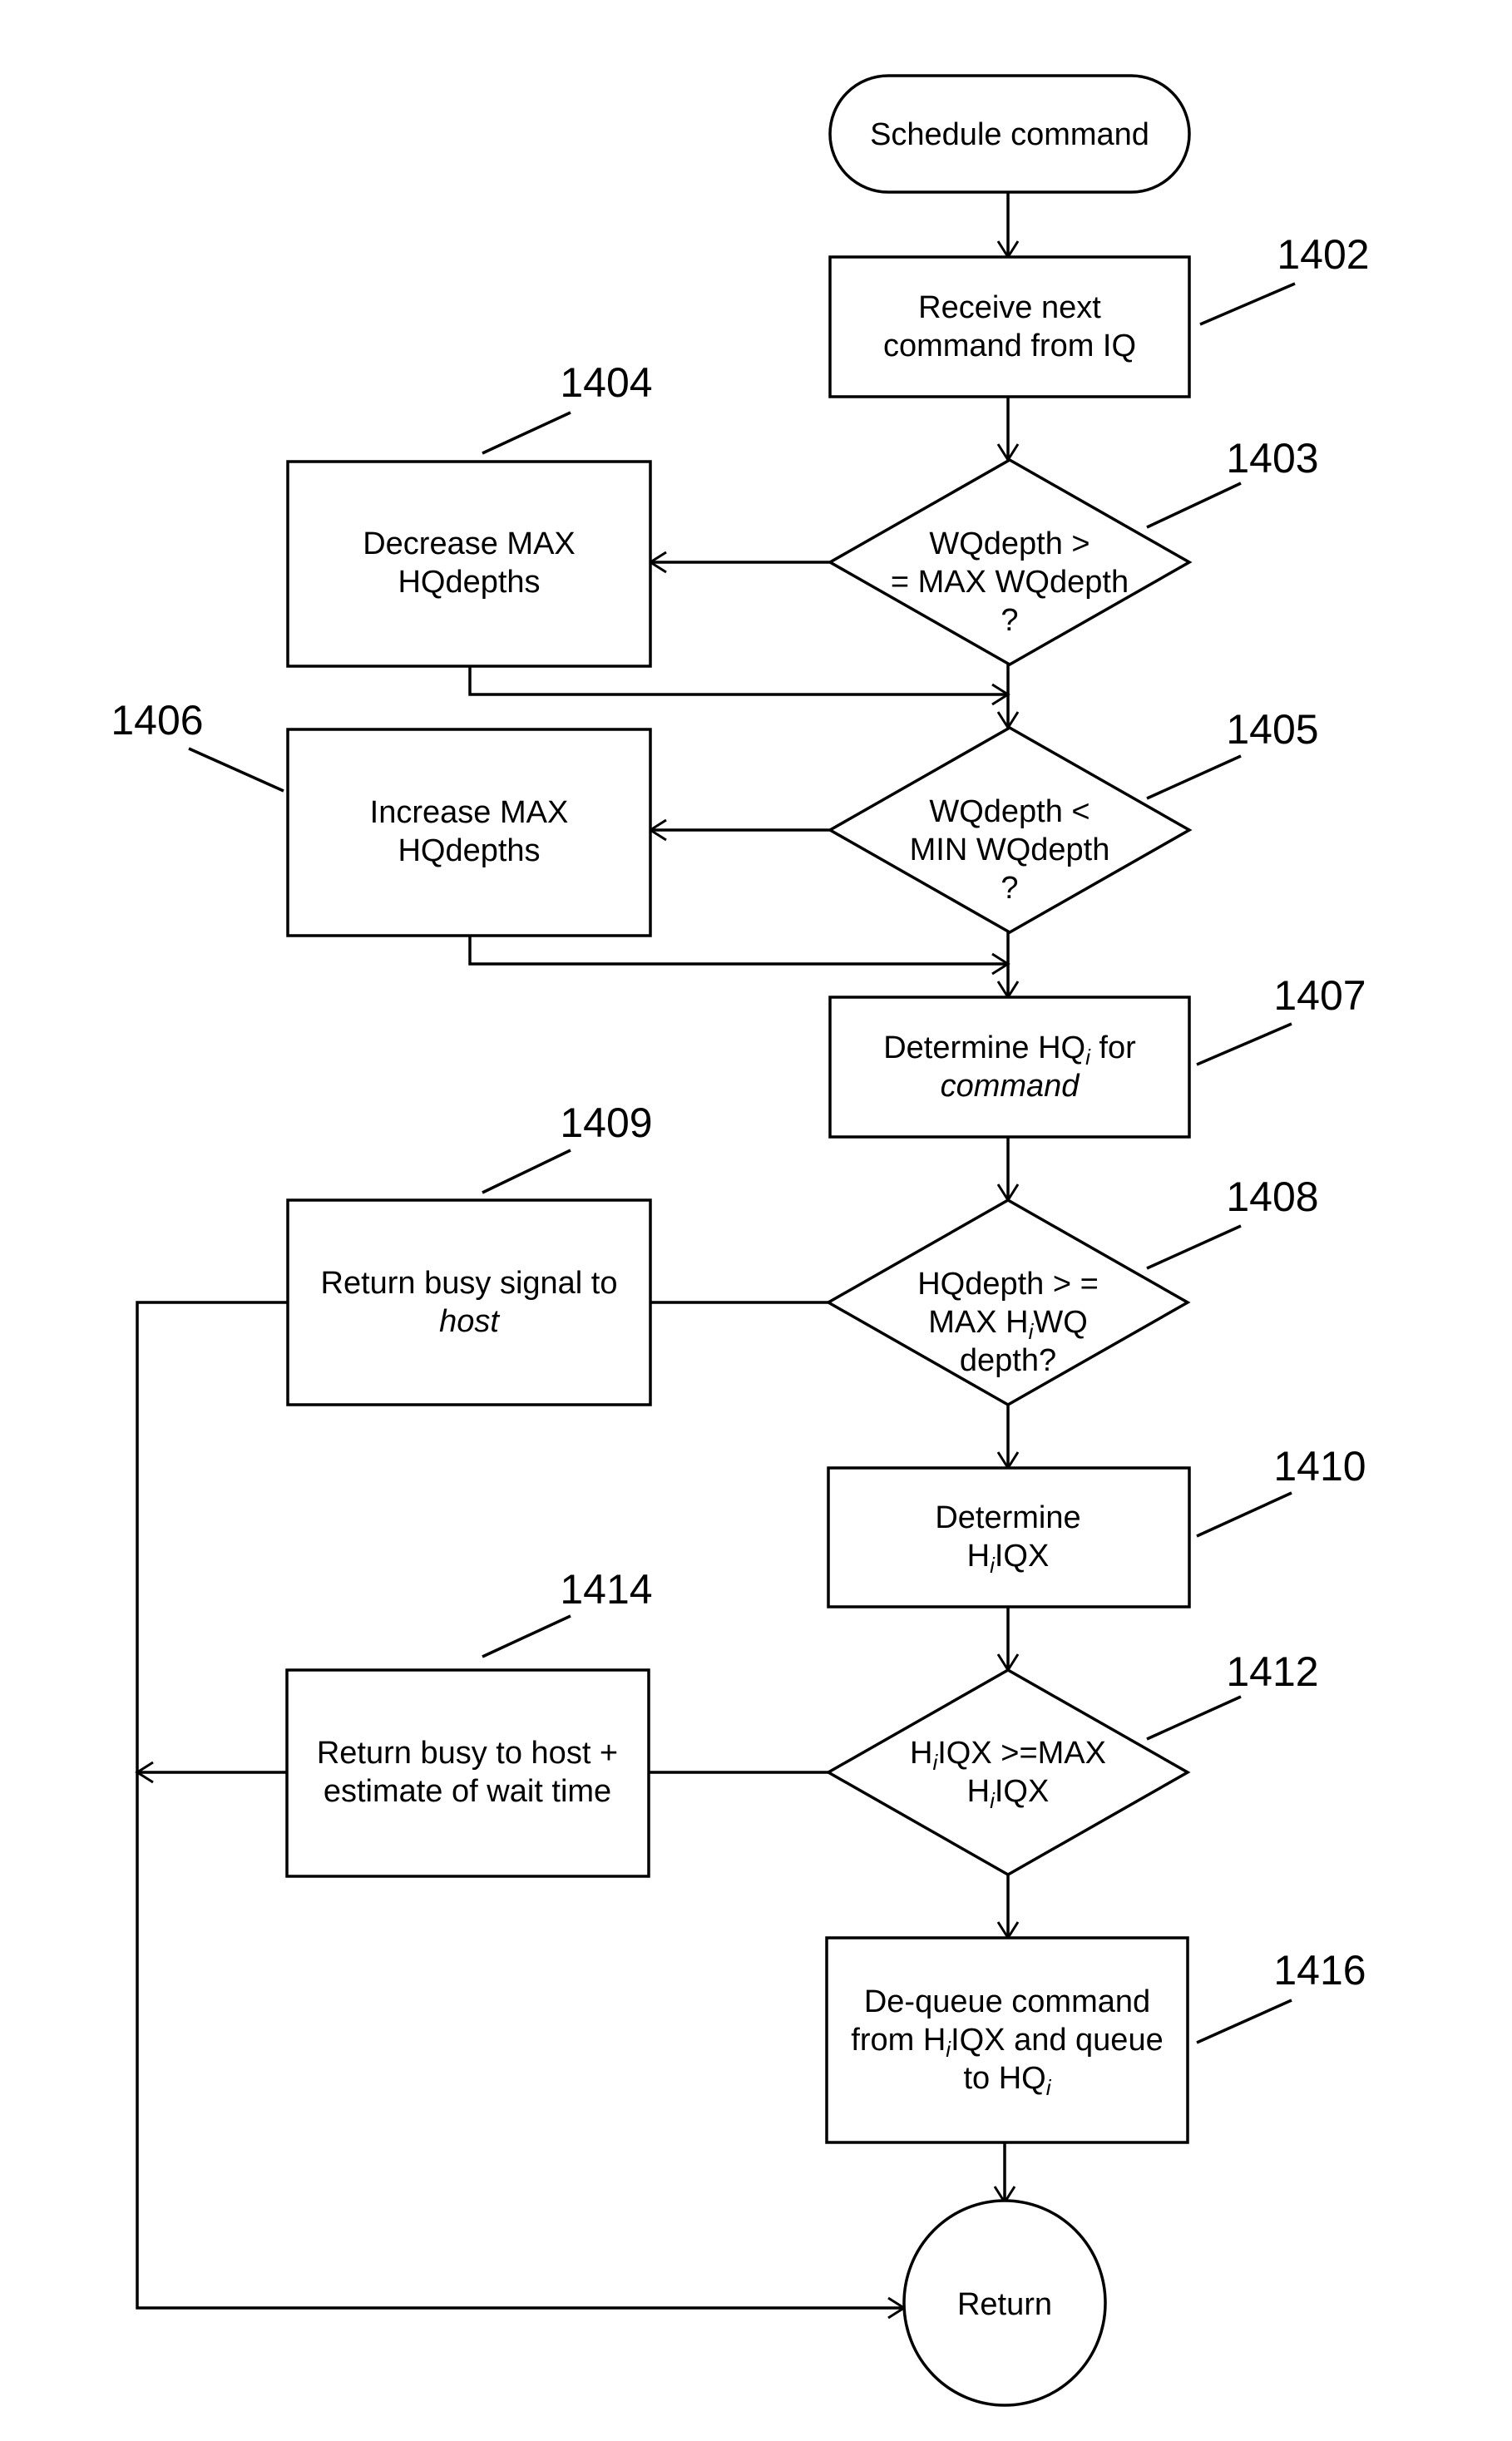 This screenshot has width=1512, height=2441. I want to click on text-part: WQ, so click(1060, 1322).